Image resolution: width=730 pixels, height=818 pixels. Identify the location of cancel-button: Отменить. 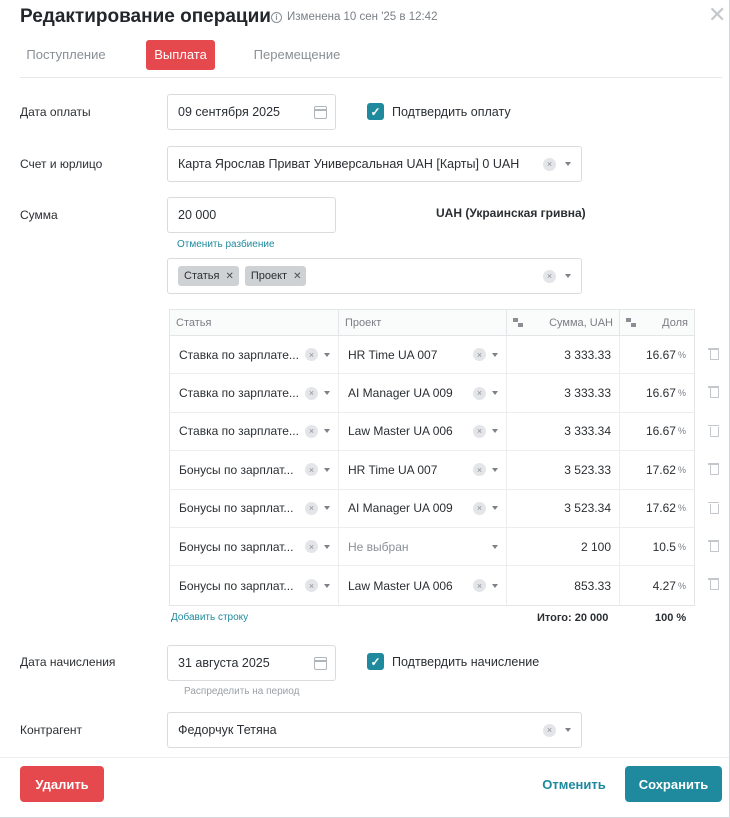
(574, 784).